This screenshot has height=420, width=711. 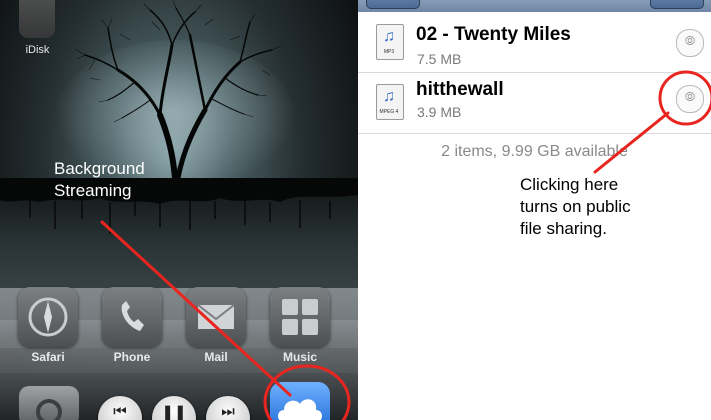 I want to click on annotation-line-1: Background, so click(x=99, y=168).